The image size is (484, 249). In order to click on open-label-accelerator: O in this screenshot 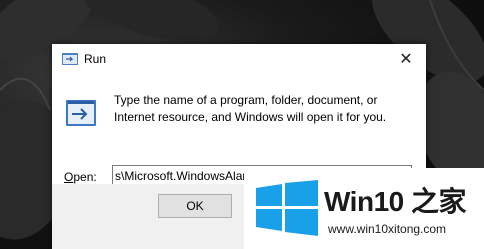, I will do `click(69, 177)`.